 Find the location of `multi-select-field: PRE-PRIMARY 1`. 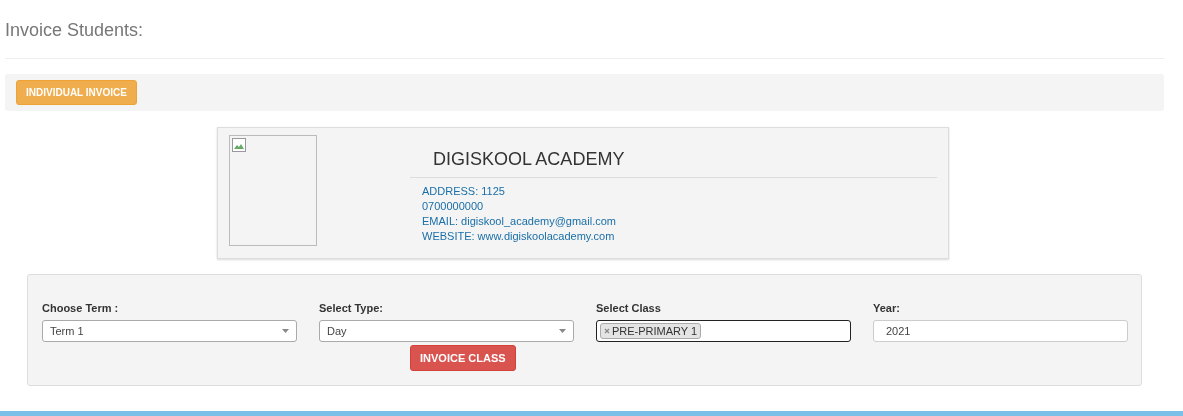

multi-select-field: PRE-PRIMARY 1 is located at coordinates (723, 331).